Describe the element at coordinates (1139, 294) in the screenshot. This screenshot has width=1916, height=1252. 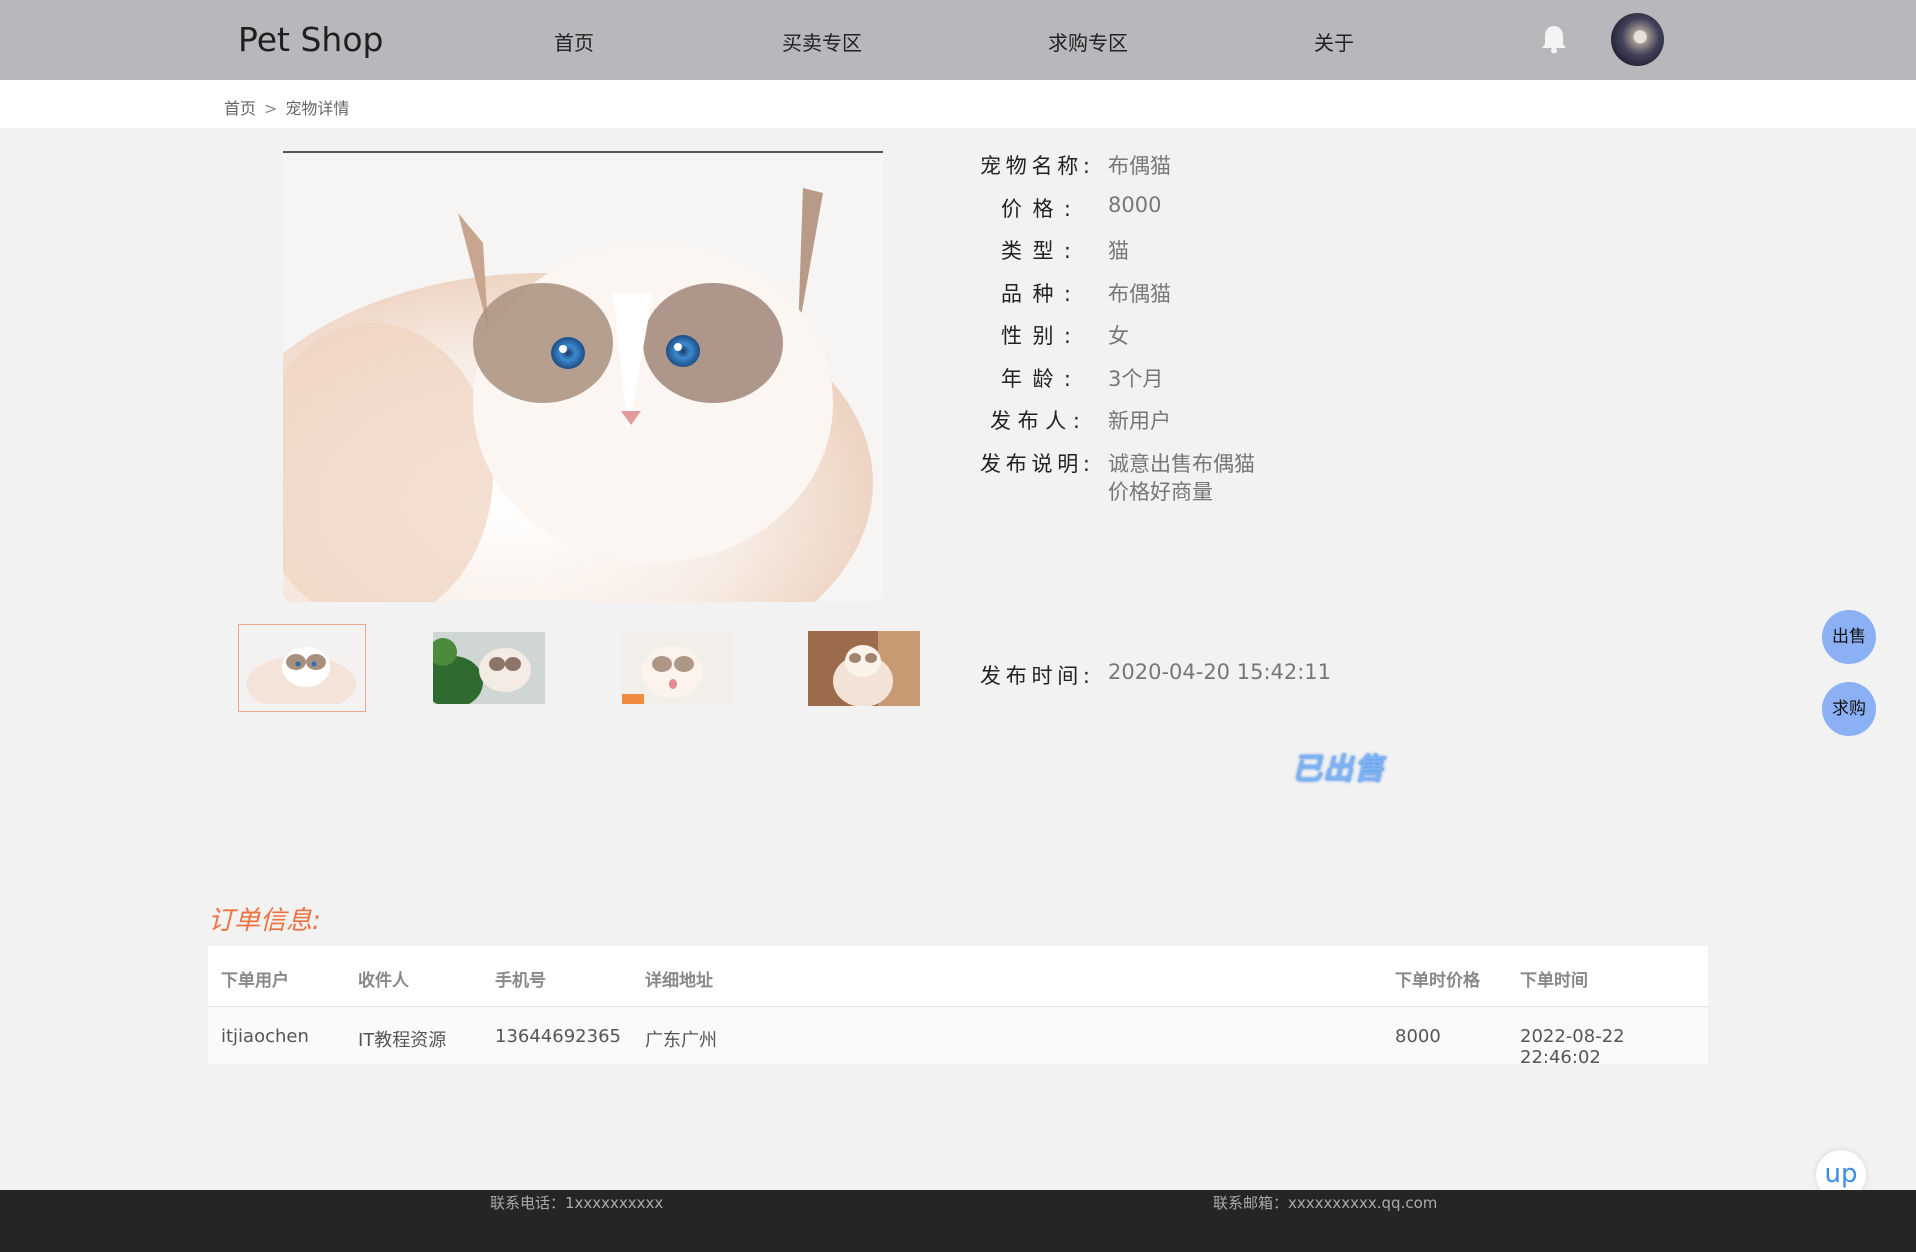
I see `breed-value: 布偶猫` at that location.